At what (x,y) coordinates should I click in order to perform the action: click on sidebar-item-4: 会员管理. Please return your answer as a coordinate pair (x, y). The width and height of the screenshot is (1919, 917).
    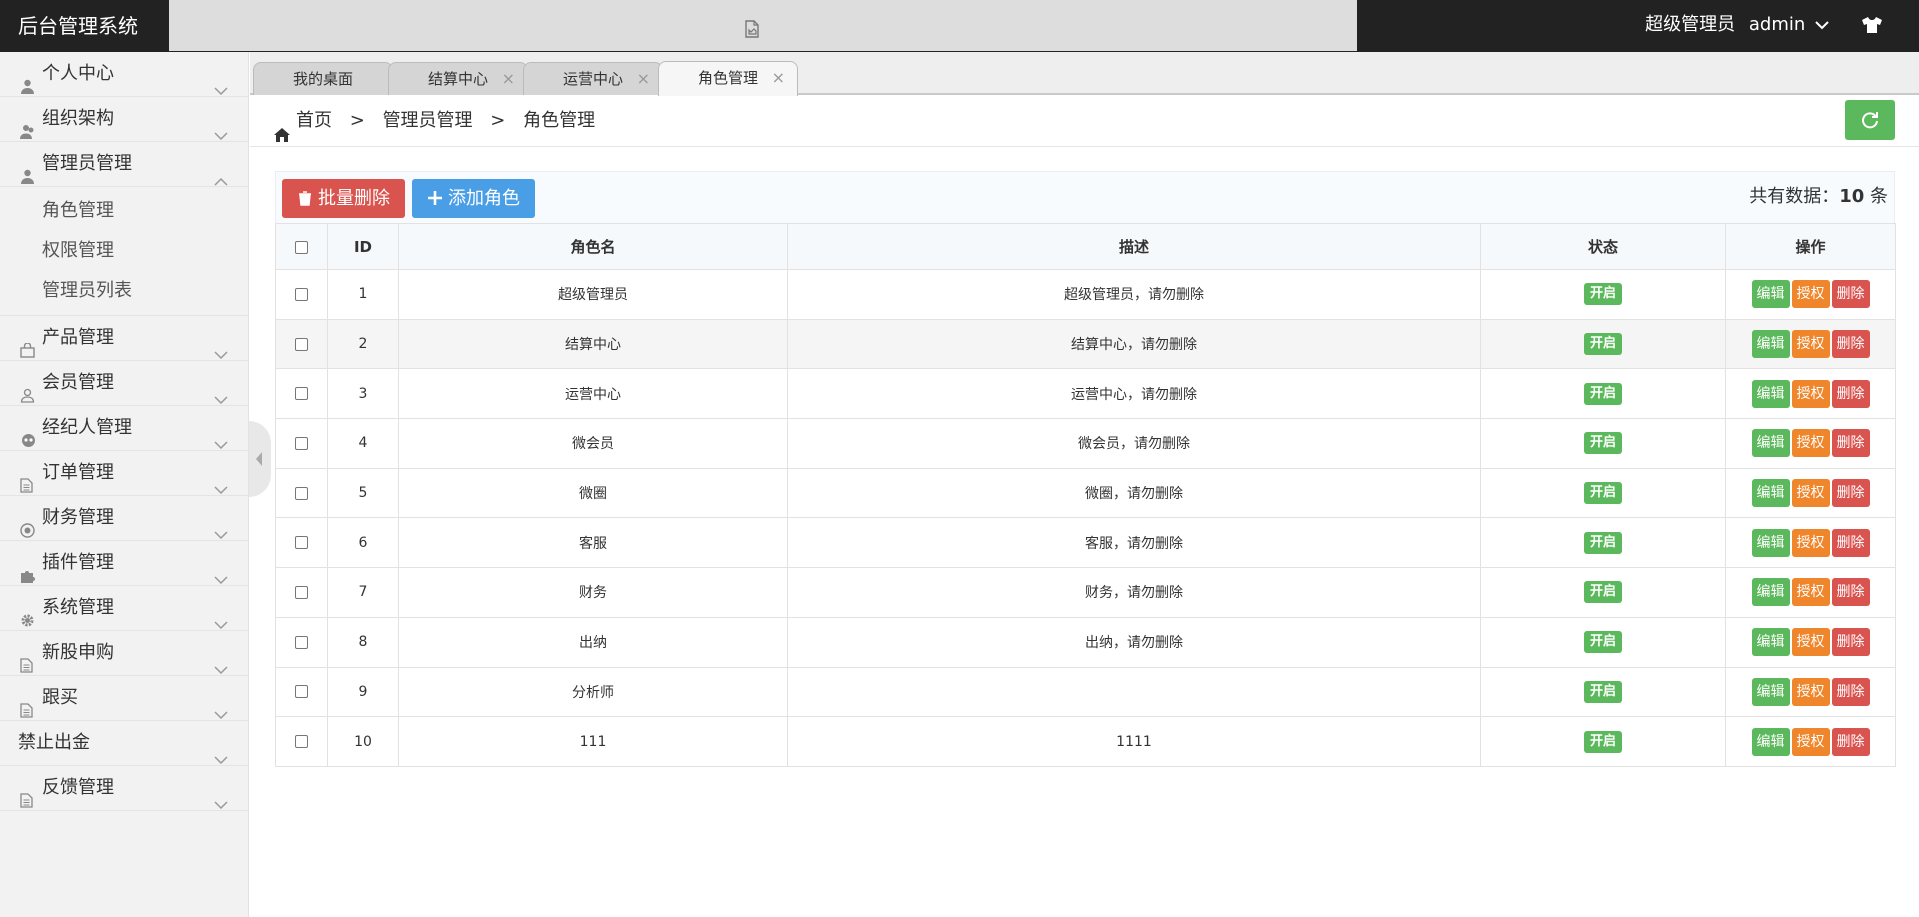
    Looking at the image, I should click on (124, 383).